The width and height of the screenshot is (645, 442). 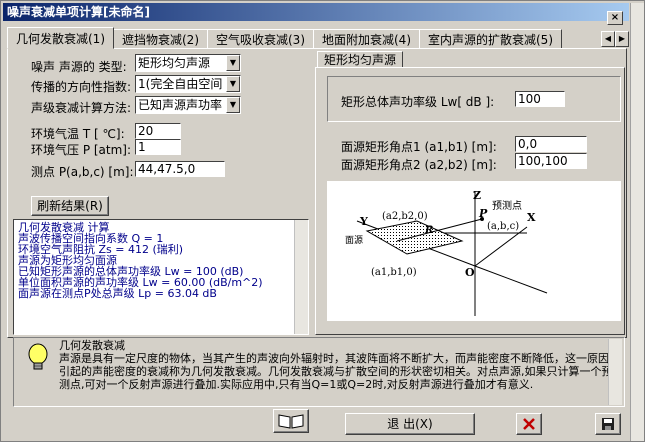 I want to click on origin-label: O, so click(x=470, y=272).